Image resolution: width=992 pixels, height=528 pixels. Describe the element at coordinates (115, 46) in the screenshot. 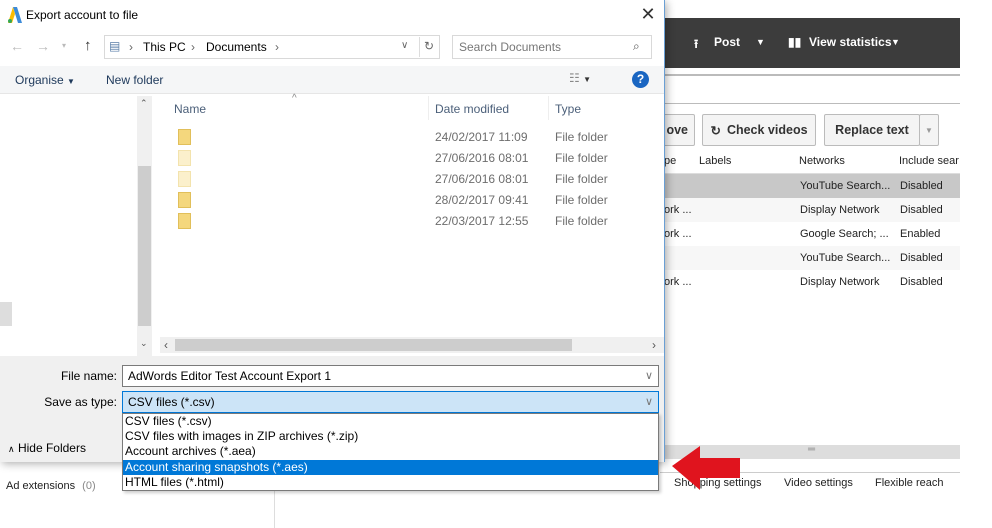

I see `documents-icon: ▤` at that location.